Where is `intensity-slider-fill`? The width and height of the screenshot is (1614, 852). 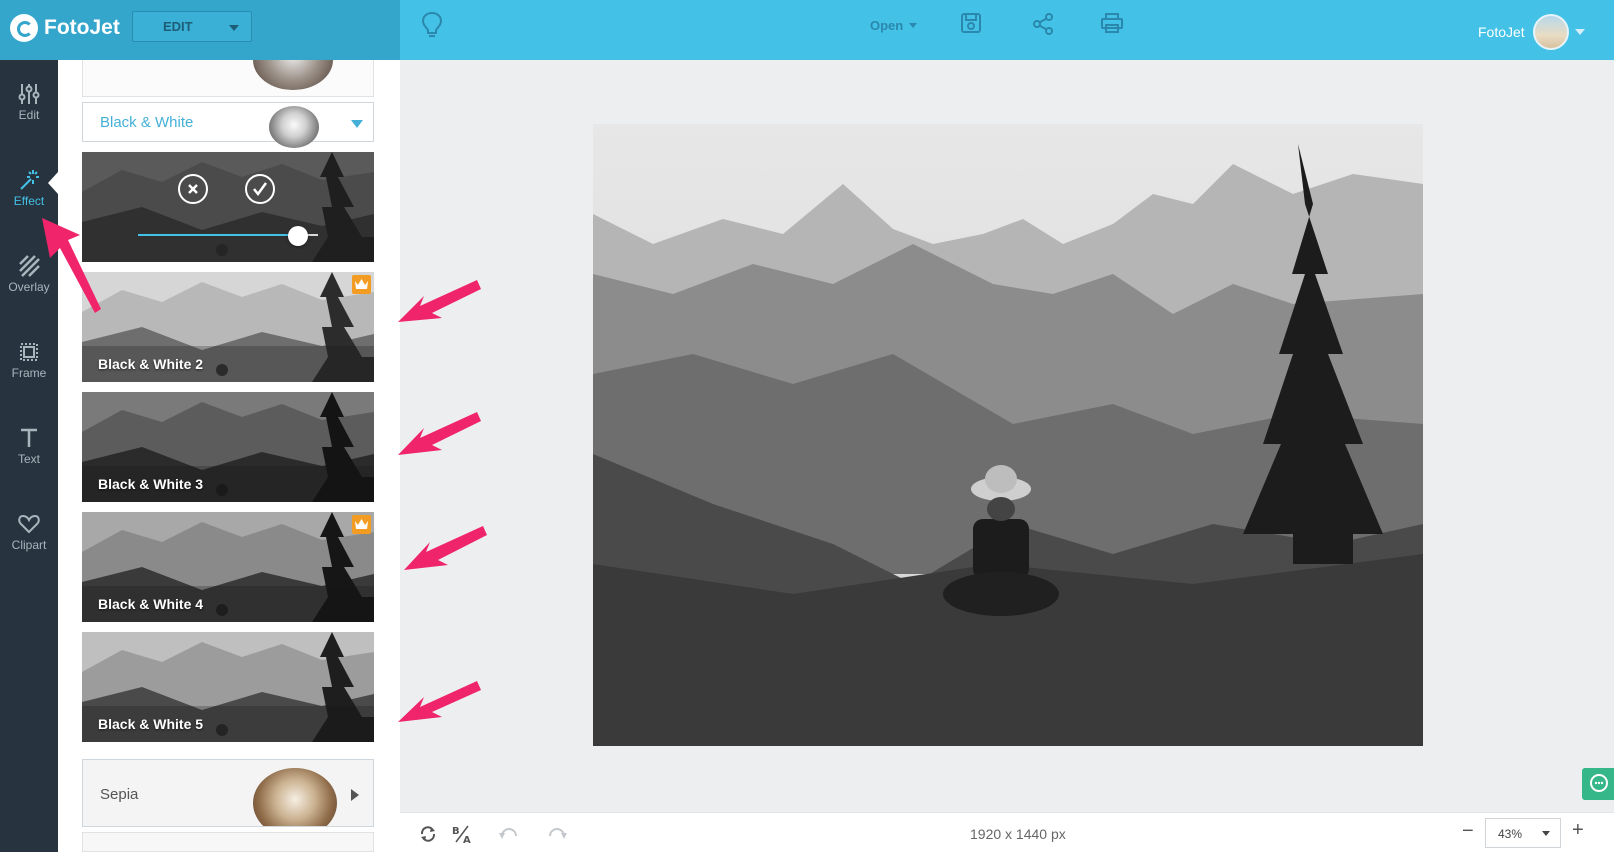 intensity-slider-fill is located at coordinates (218, 235).